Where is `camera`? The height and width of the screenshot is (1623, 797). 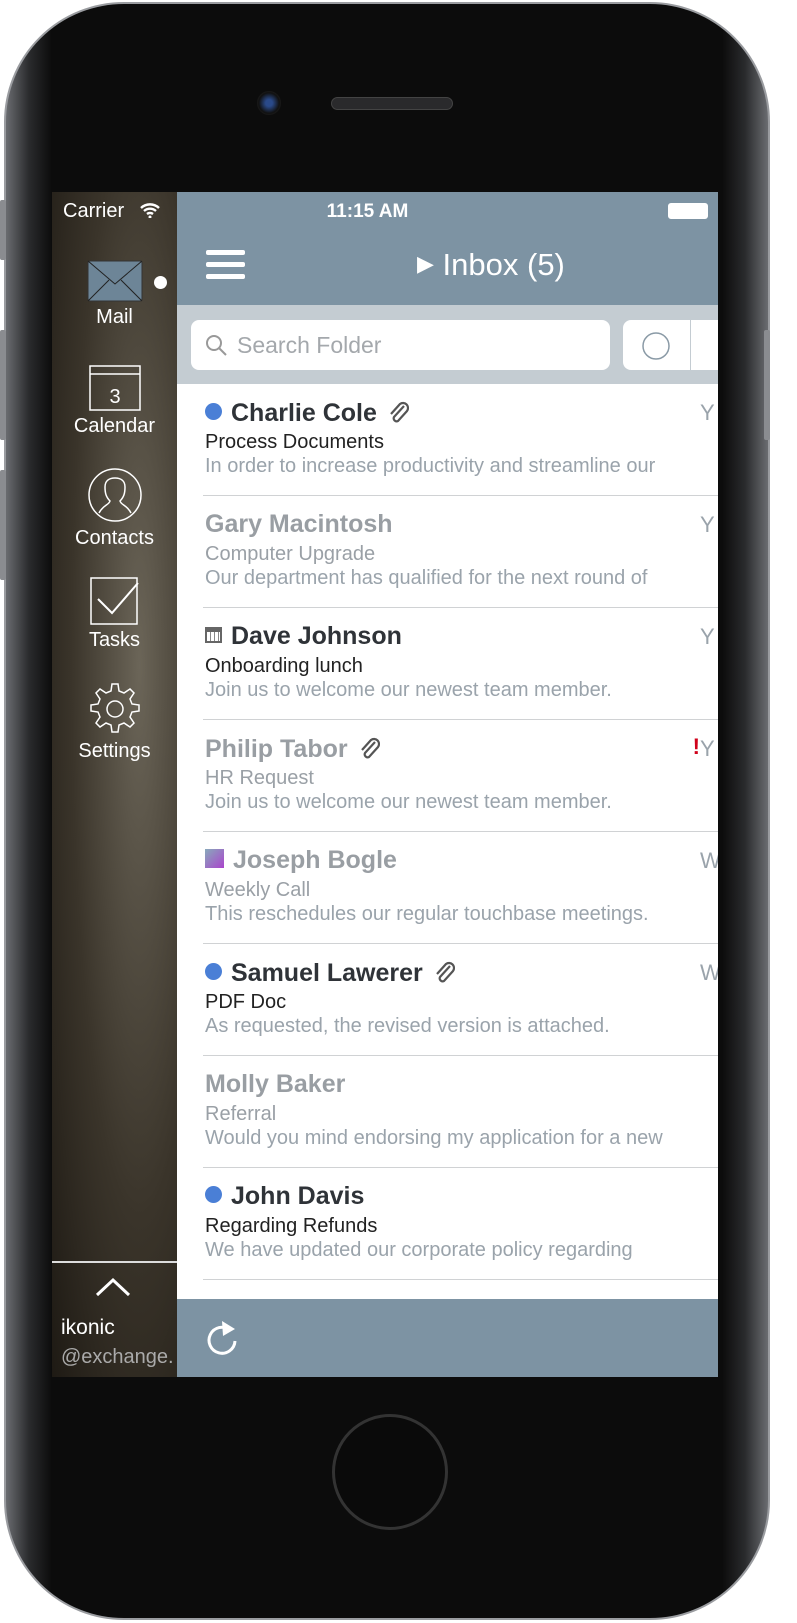
camera is located at coordinates (269, 103).